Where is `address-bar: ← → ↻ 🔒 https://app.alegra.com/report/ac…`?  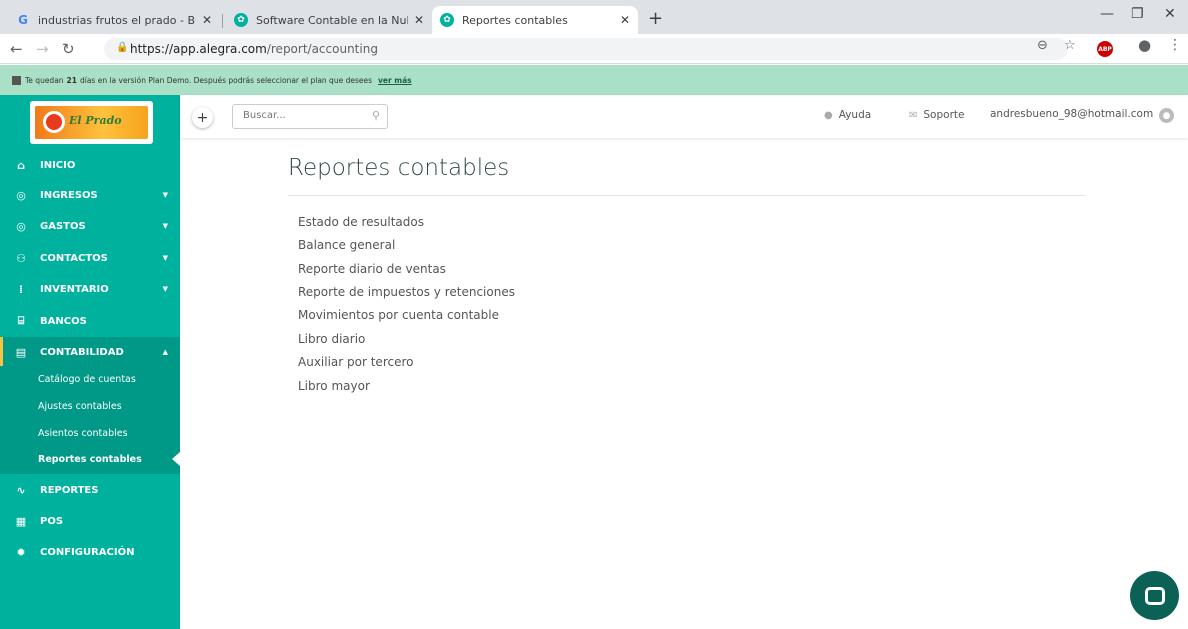 address-bar: ← → ↻ 🔒 https://app.alegra.com/report/ac… is located at coordinates (594, 49).